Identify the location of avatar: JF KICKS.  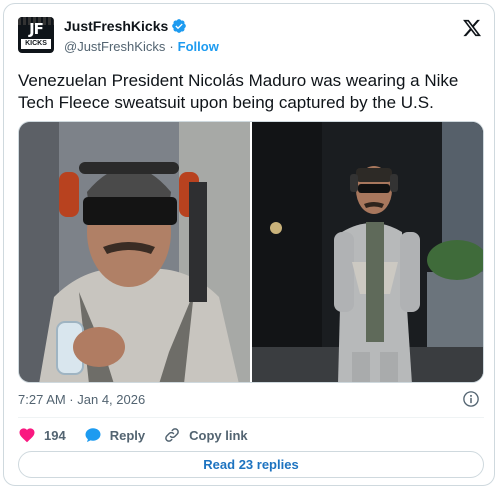
(36, 35).